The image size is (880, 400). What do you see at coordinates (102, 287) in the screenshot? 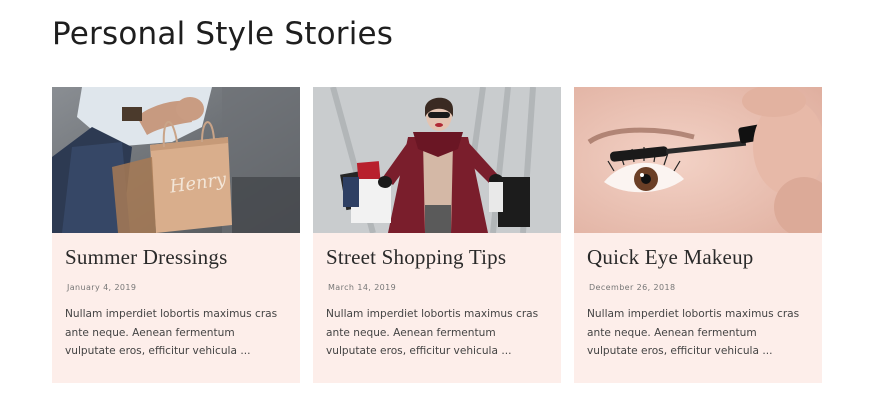
I see `post-date: January 4, 2019` at bounding box center [102, 287].